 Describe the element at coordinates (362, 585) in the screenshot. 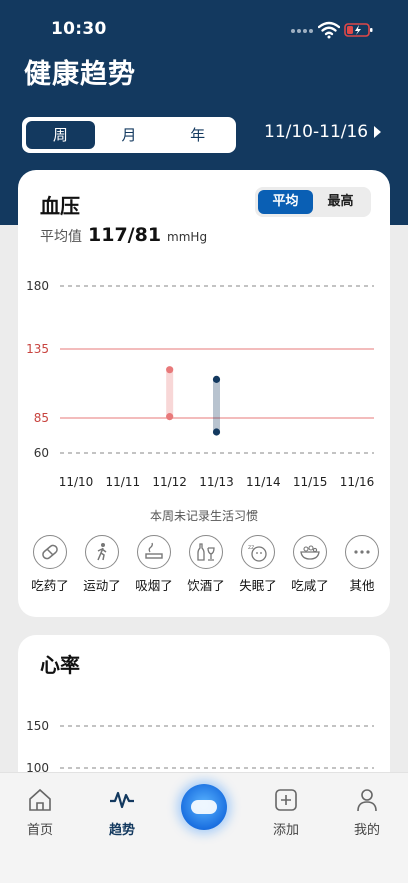

I see `habit-label: 其他` at that location.